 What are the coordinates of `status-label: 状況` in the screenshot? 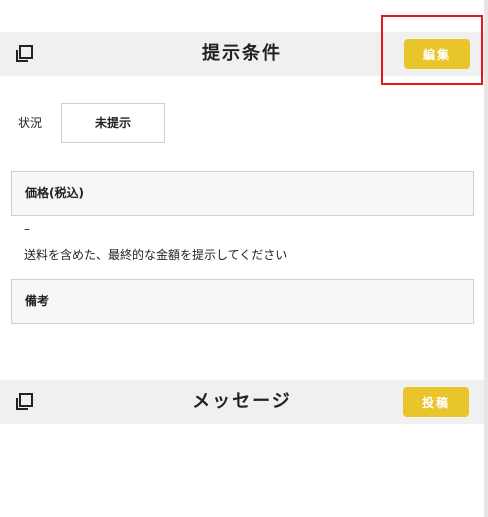 It's located at (30, 123).